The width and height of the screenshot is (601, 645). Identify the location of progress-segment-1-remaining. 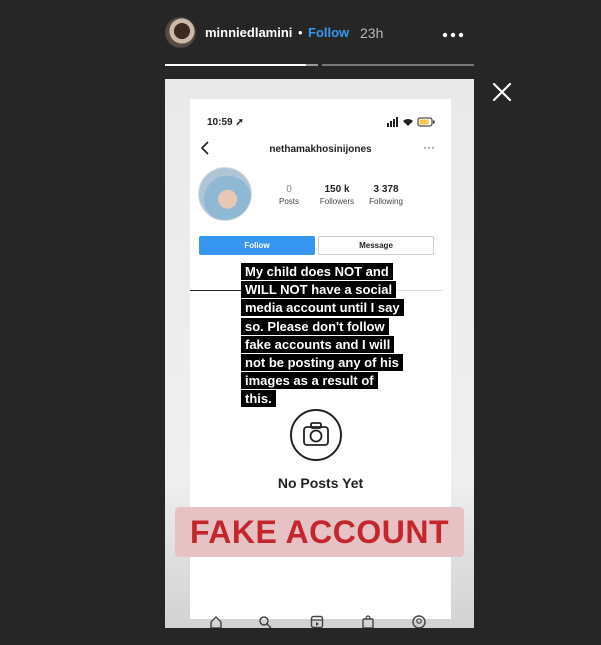
(312, 65).